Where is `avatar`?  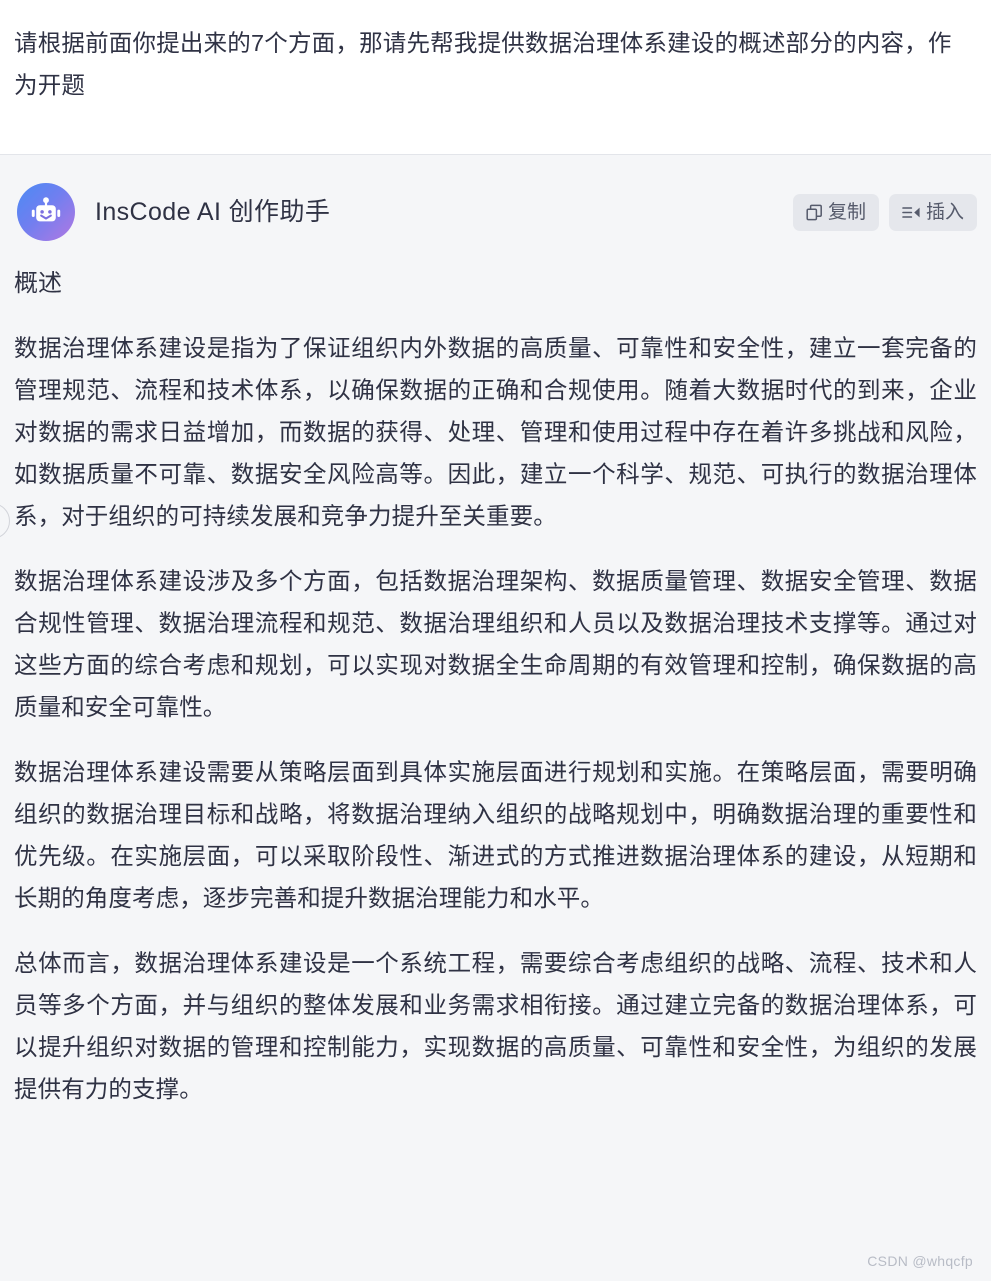 avatar is located at coordinates (46, 212).